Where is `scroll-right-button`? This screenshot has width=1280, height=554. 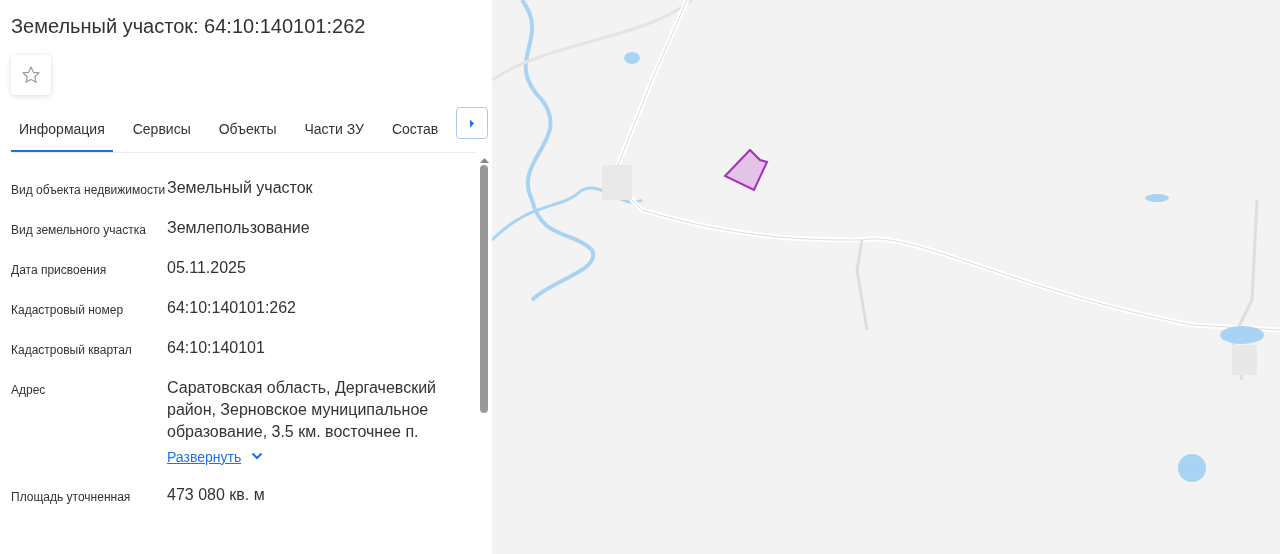 scroll-right-button is located at coordinates (472, 123).